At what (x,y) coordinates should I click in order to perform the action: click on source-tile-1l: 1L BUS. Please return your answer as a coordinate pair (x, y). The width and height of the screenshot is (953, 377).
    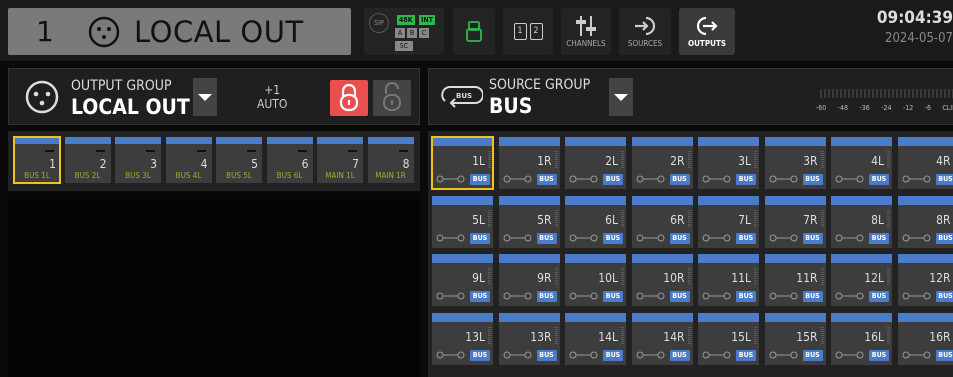
    Looking at the image, I should click on (462, 163).